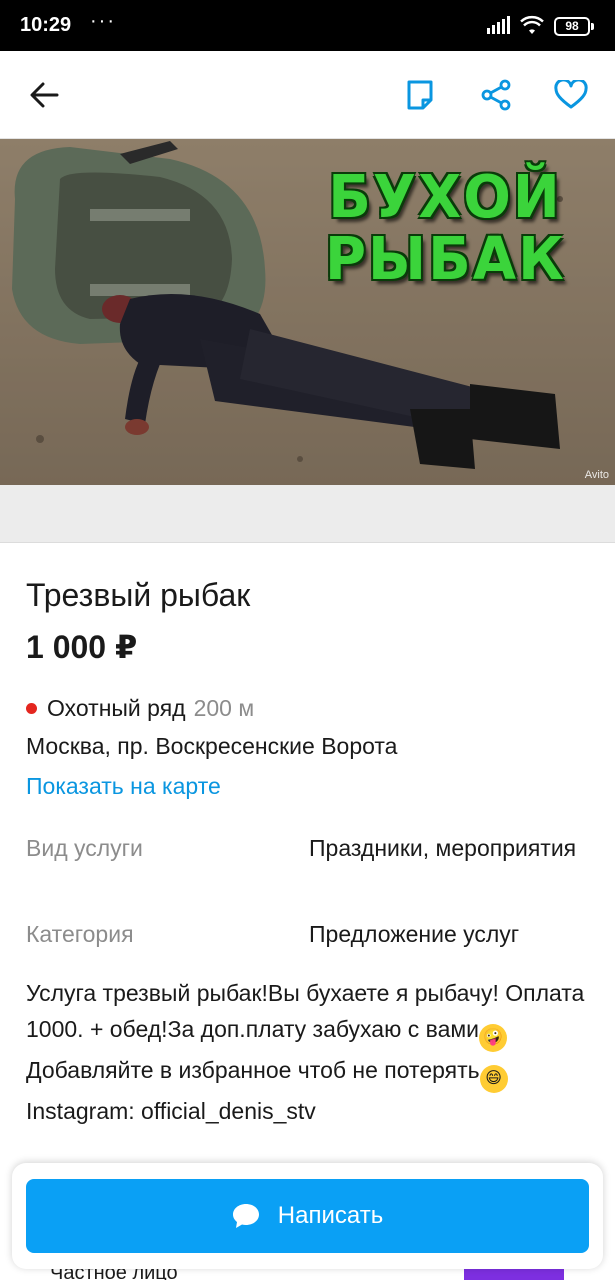  What do you see at coordinates (414, 934) in the screenshot?
I see `param-value: Предложение услуг` at bounding box center [414, 934].